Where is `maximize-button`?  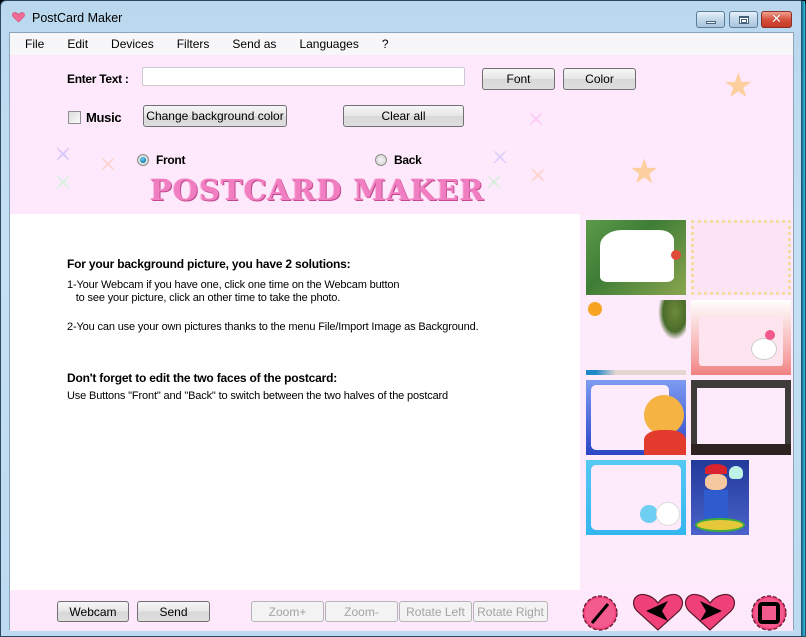 maximize-button is located at coordinates (743, 19).